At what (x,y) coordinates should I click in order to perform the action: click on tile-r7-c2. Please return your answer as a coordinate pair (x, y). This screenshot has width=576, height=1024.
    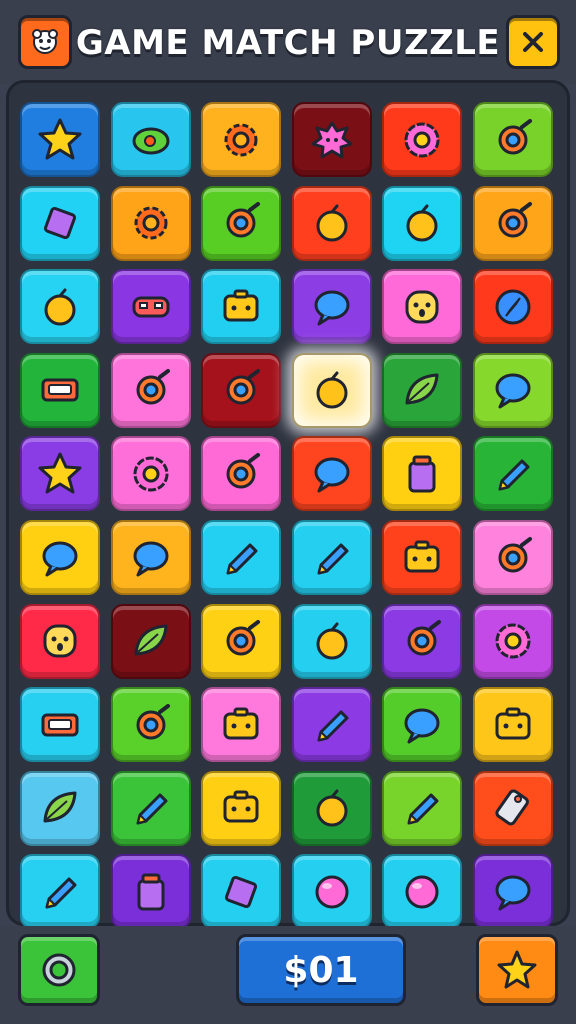
    Looking at the image, I should click on (241, 725).